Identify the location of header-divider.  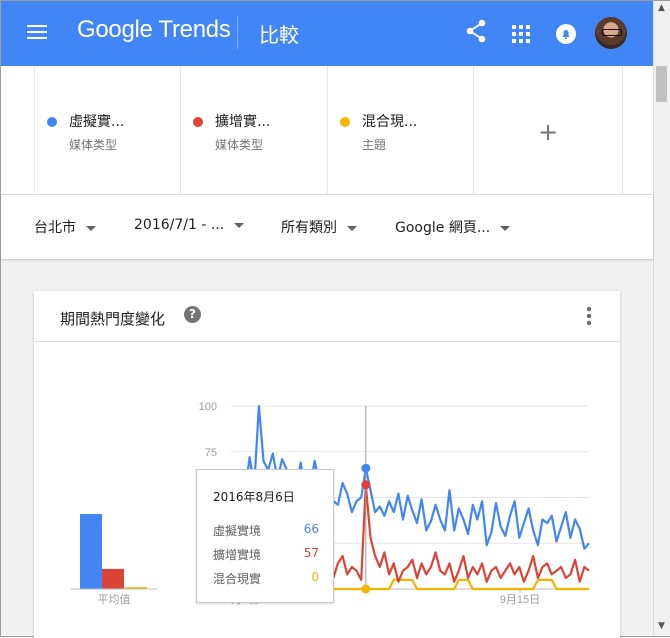
(237, 32).